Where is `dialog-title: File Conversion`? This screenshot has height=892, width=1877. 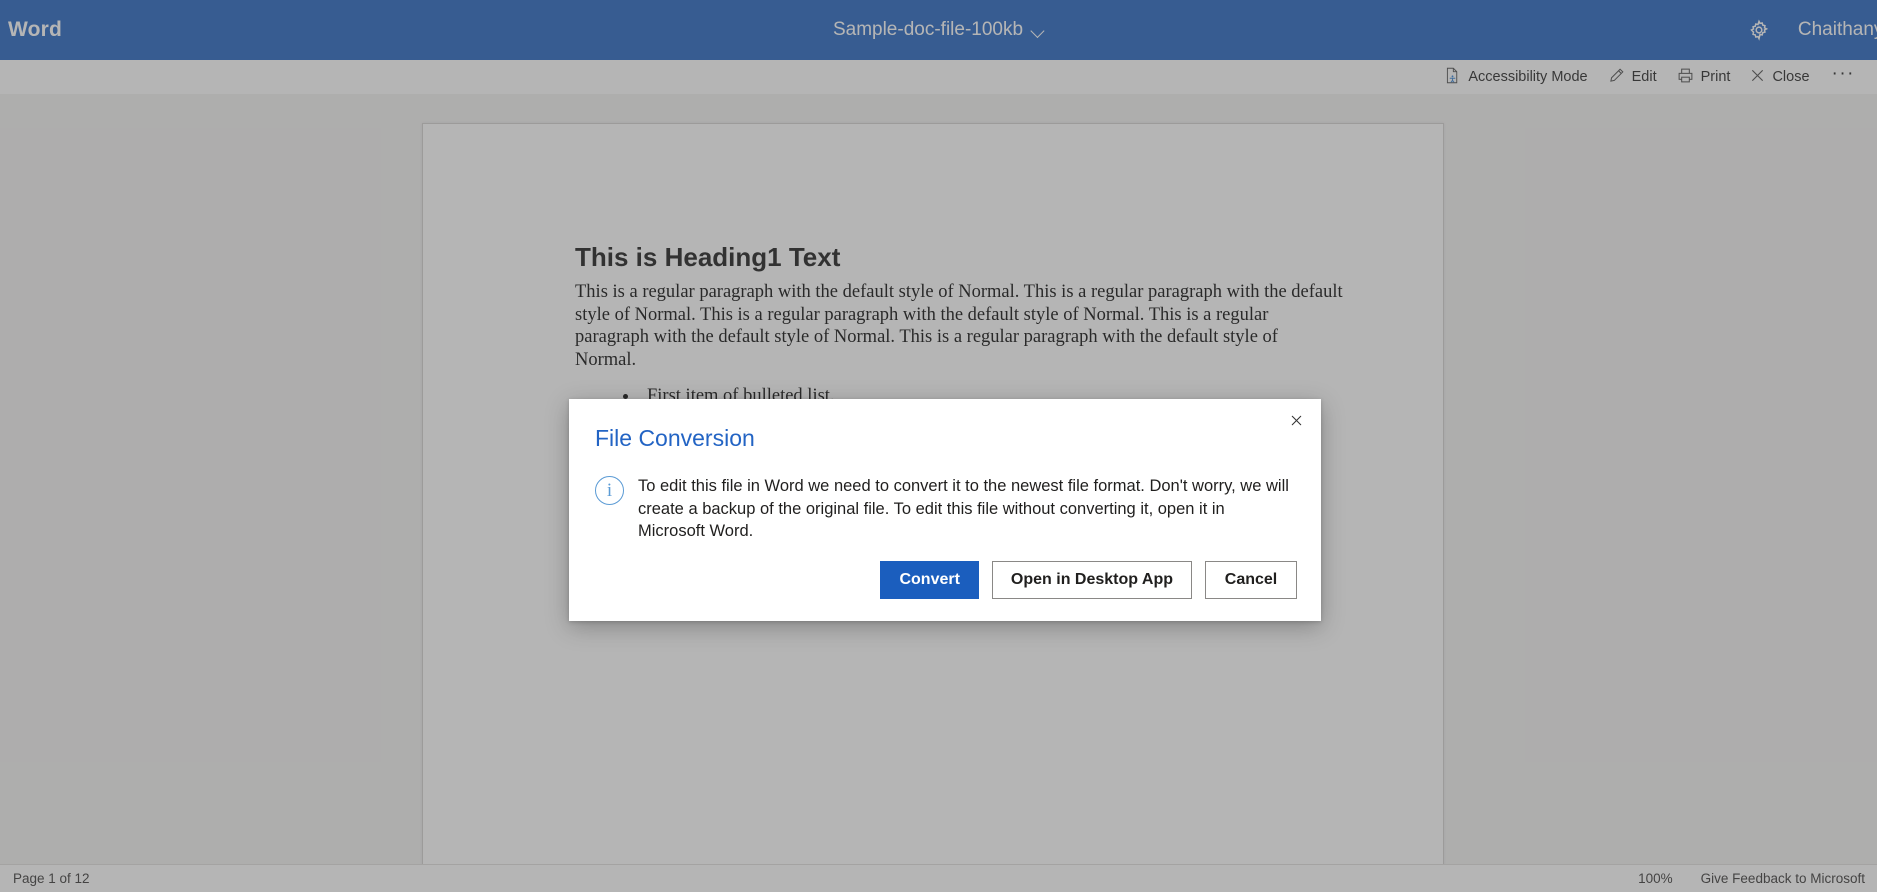
dialog-title: File Conversion is located at coordinates (675, 438).